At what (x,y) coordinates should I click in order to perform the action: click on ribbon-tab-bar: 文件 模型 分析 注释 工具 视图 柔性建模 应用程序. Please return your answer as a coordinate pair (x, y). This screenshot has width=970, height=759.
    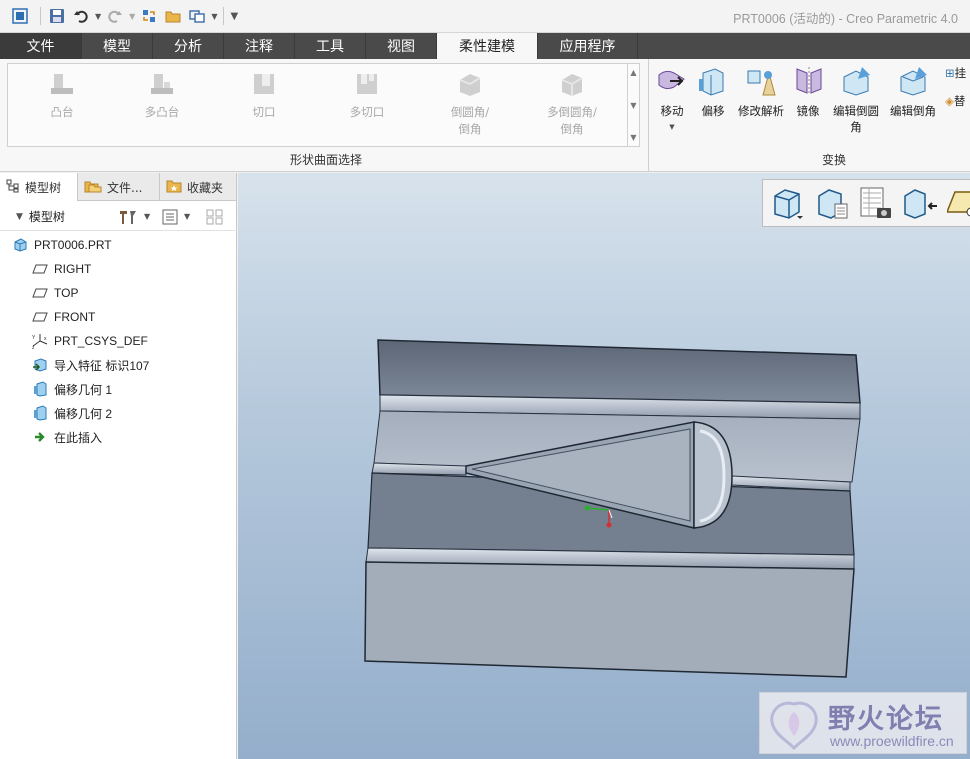
    Looking at the image, I should click on (485, 46).